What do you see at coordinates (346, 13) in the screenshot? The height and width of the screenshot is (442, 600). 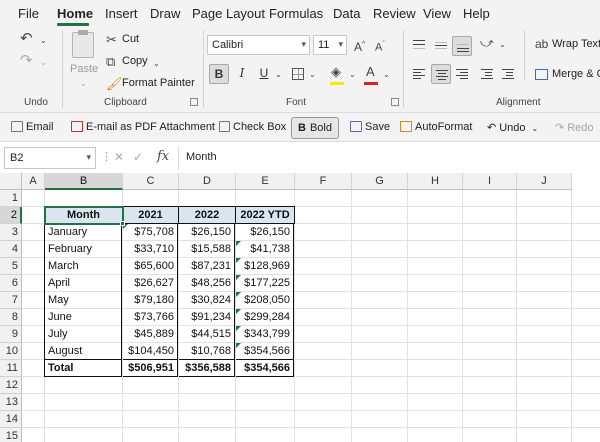 I see `tab-data: Data` at bounding box center [346, 13].